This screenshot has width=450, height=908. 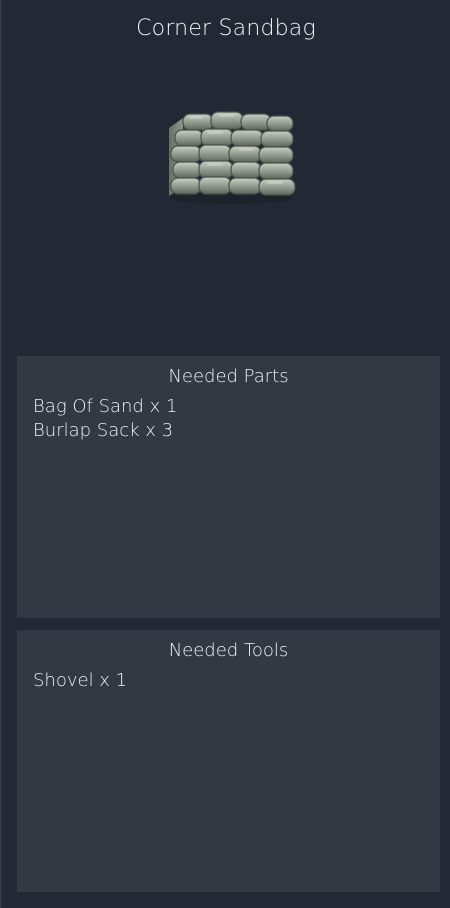 What do you see at coordinates (80, 680) in the screenshot?
I see `list-item: Shovel x 1` at bounding box center [80, 680].